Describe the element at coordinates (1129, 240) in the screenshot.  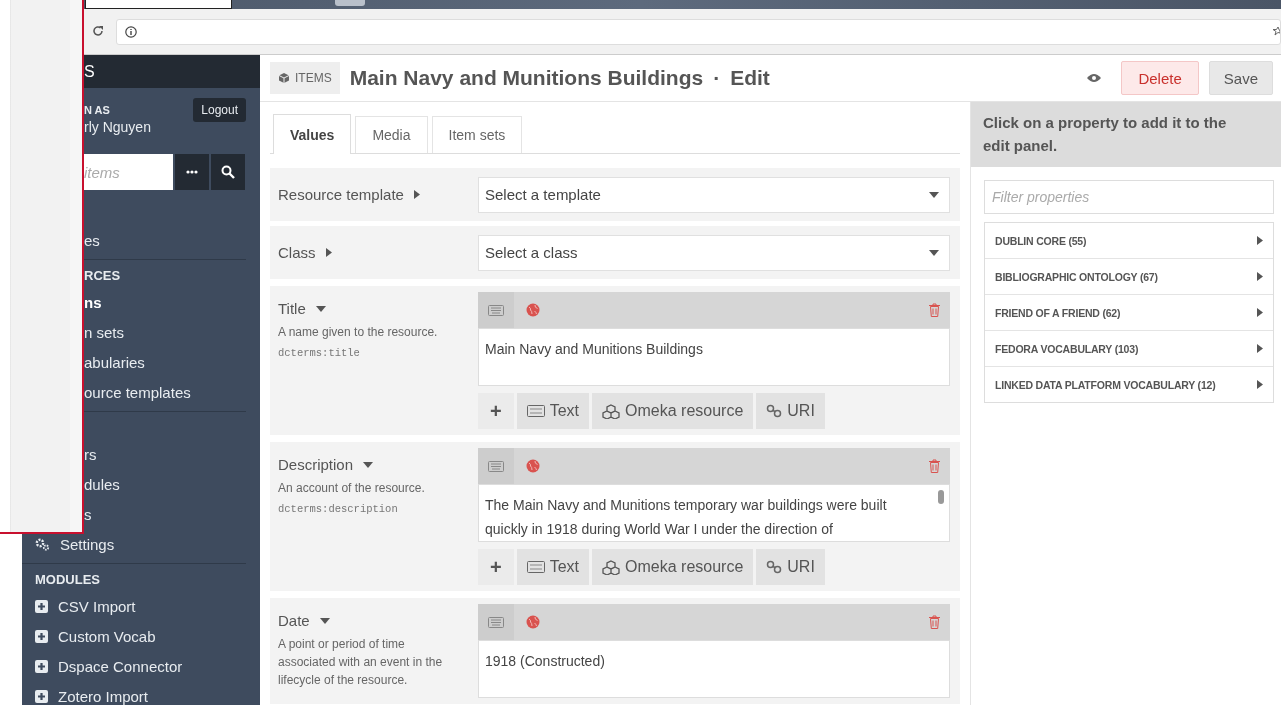
I see `vocabulary-item: DUBLIN CORE (55)` at that location.